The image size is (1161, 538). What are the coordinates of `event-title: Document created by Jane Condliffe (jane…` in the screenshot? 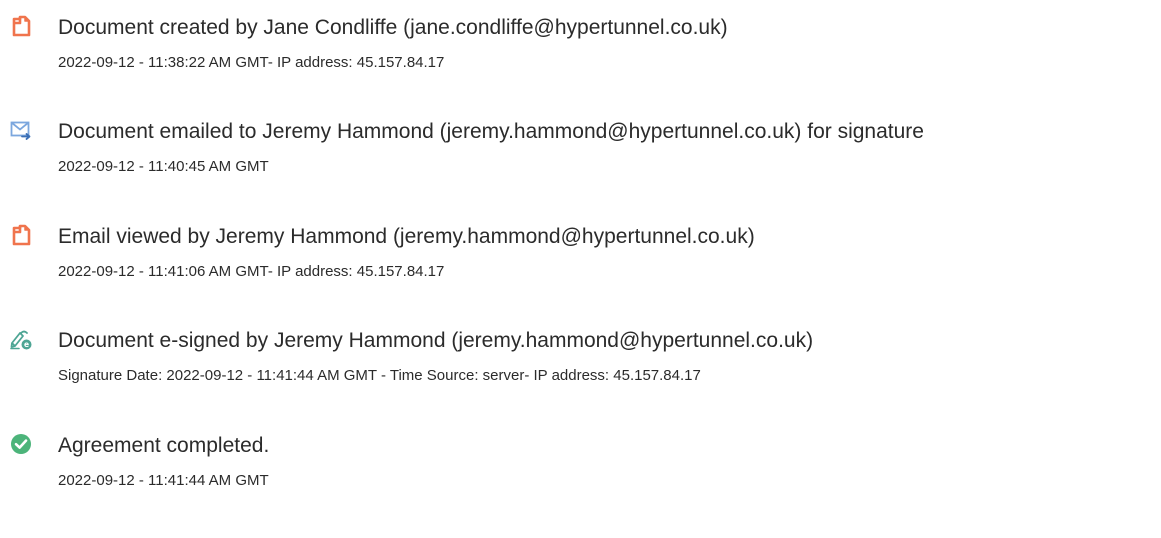 It's located at (393, 27).